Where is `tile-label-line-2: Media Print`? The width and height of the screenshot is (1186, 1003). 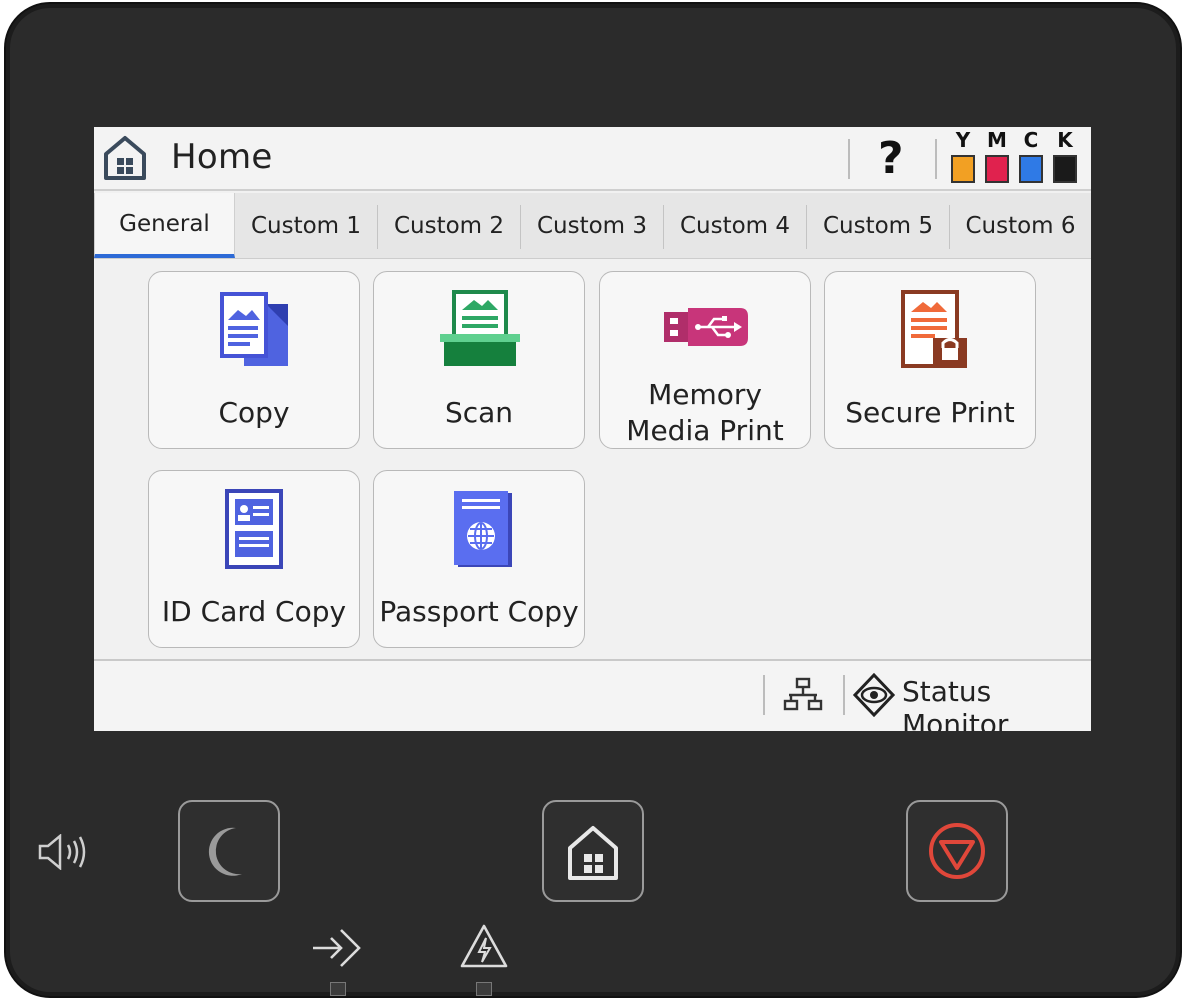 tile-label-line-2: Media Print is located at coordinates (705, 430).